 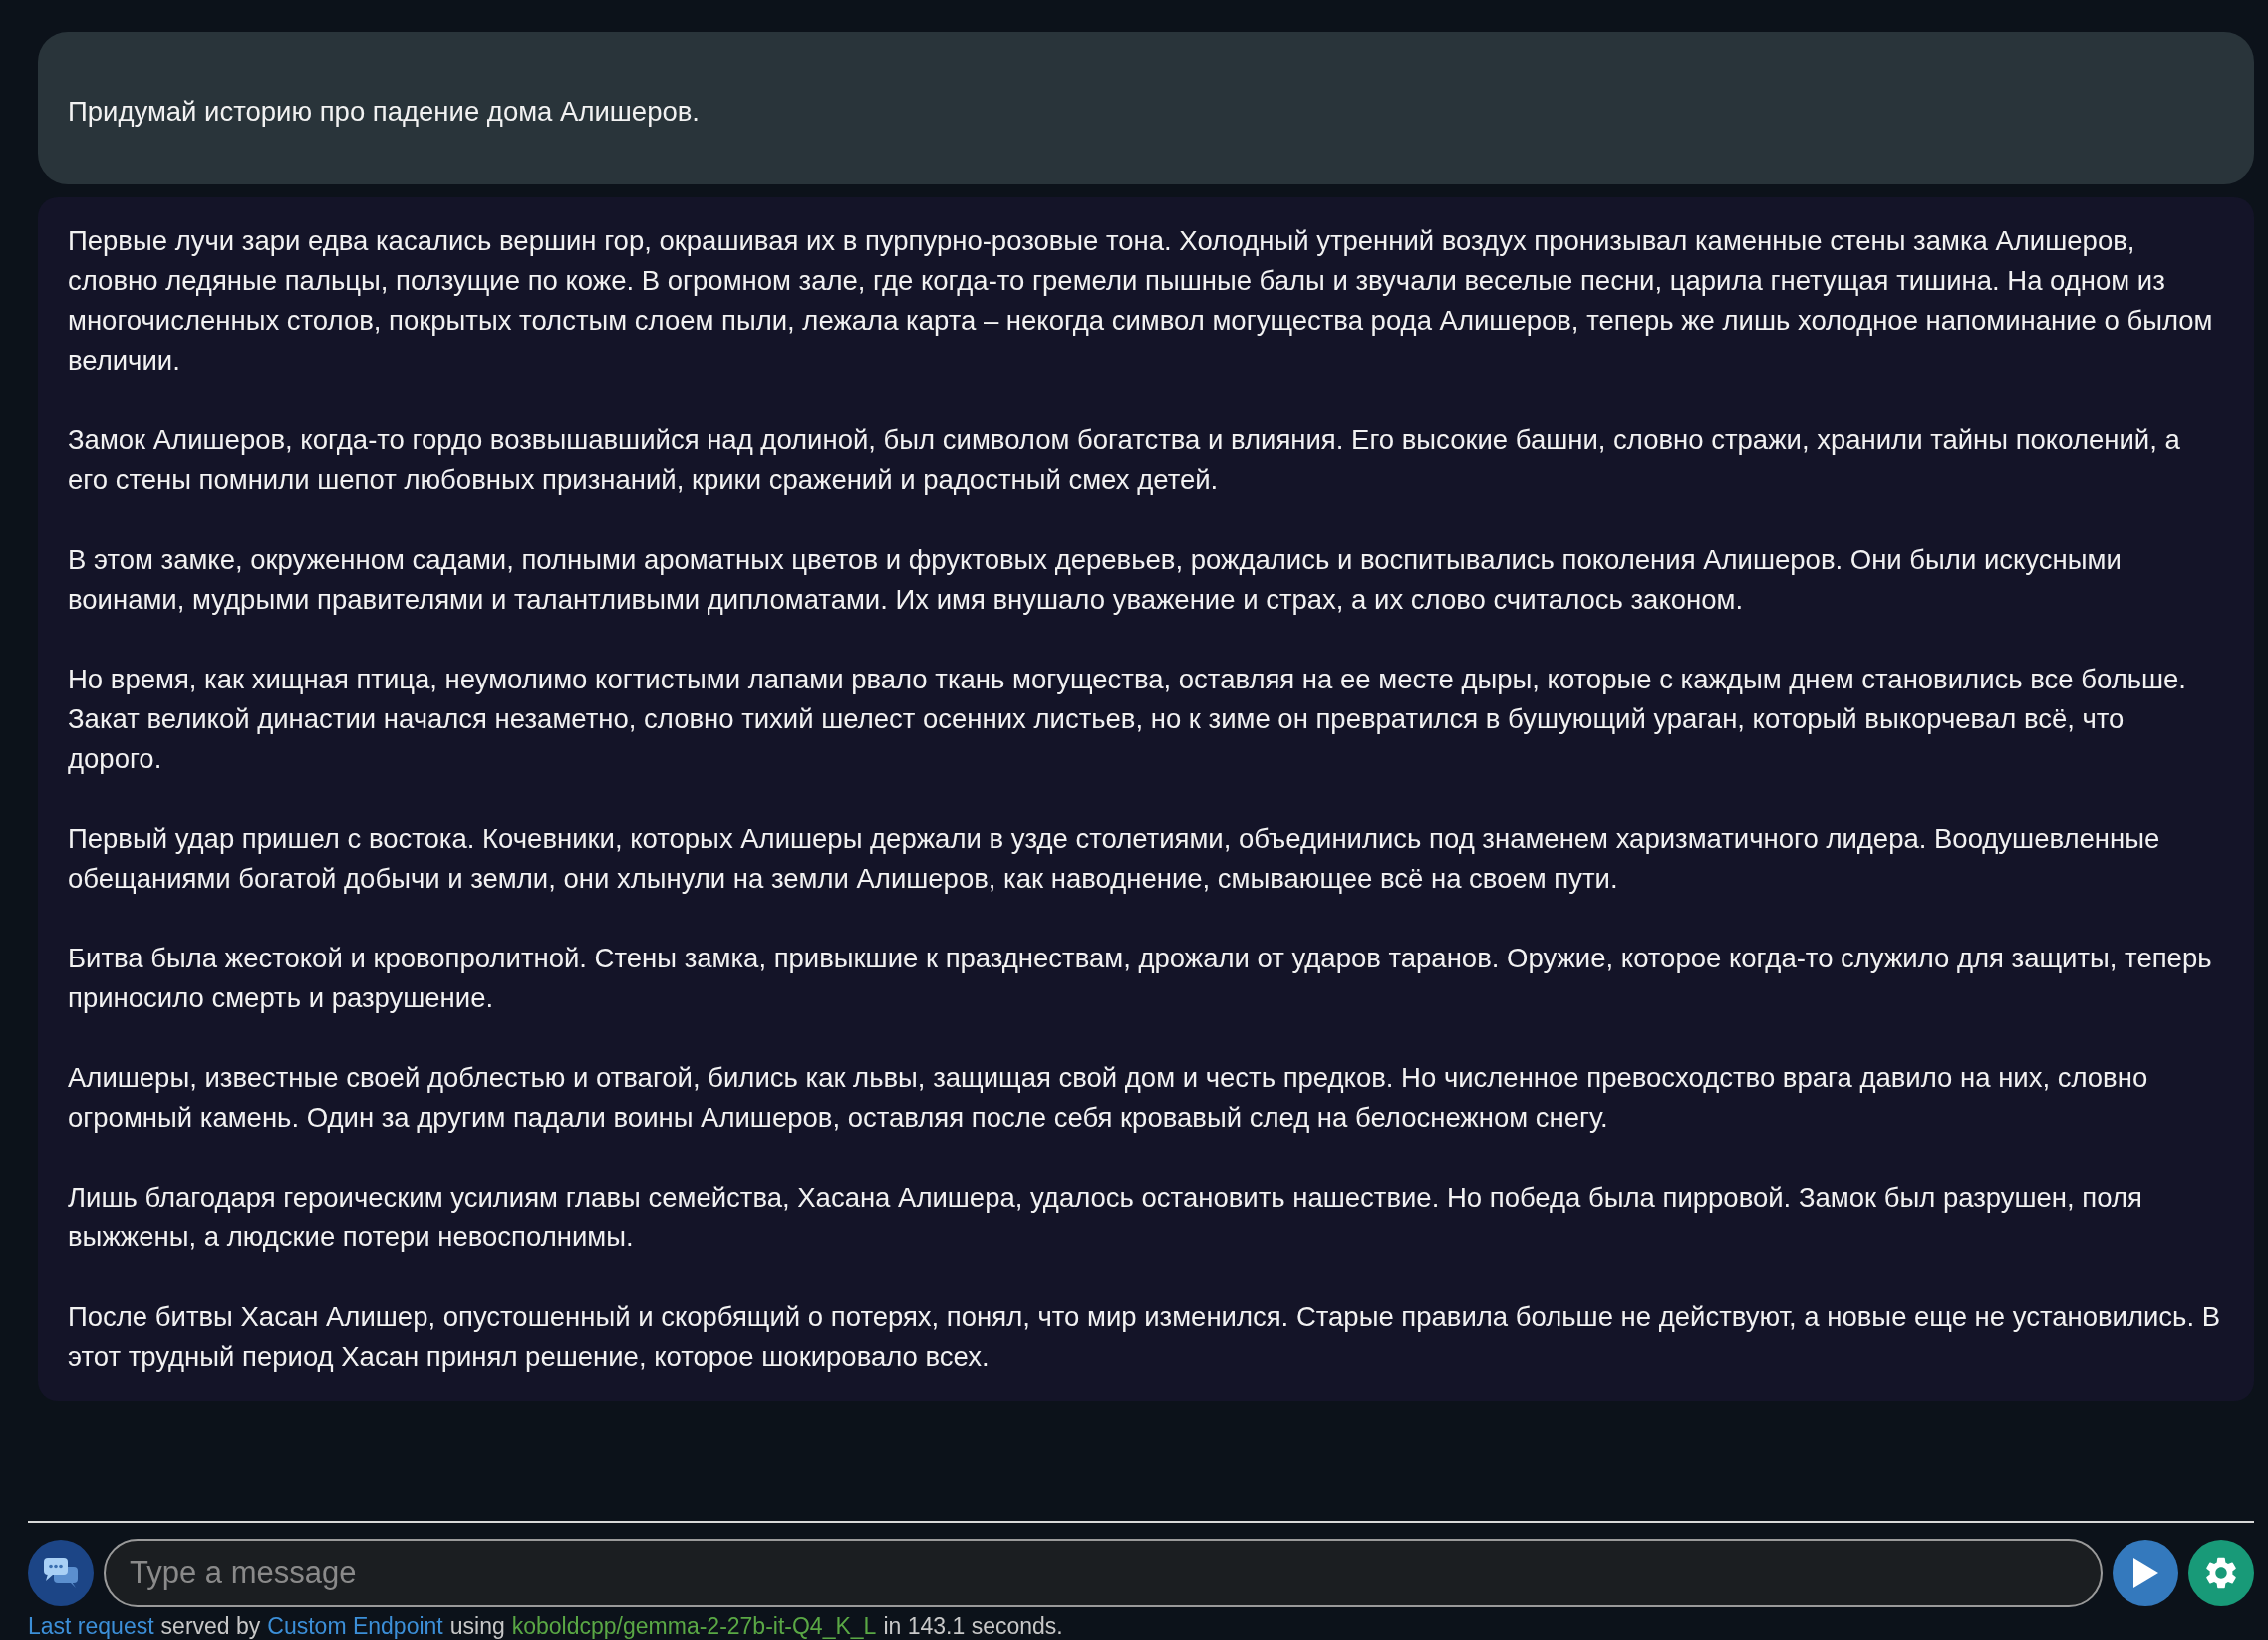 What do you see at coordinates (1127, 719) in the screenshot?
I see `message-paragraph: Но время, как хищная птица, неумолимо когтистыми лапами рвало ткань могущества, оставляя на ее месте дыры, которые с каждым днем становились все больше. Закат великой династии начался незаметно, словно тихий шелест осенних листьев, но к зиме он превратился в бушующий ураган, который выкорчевал всё, что дорого.` at bounding box center [1127, 719].